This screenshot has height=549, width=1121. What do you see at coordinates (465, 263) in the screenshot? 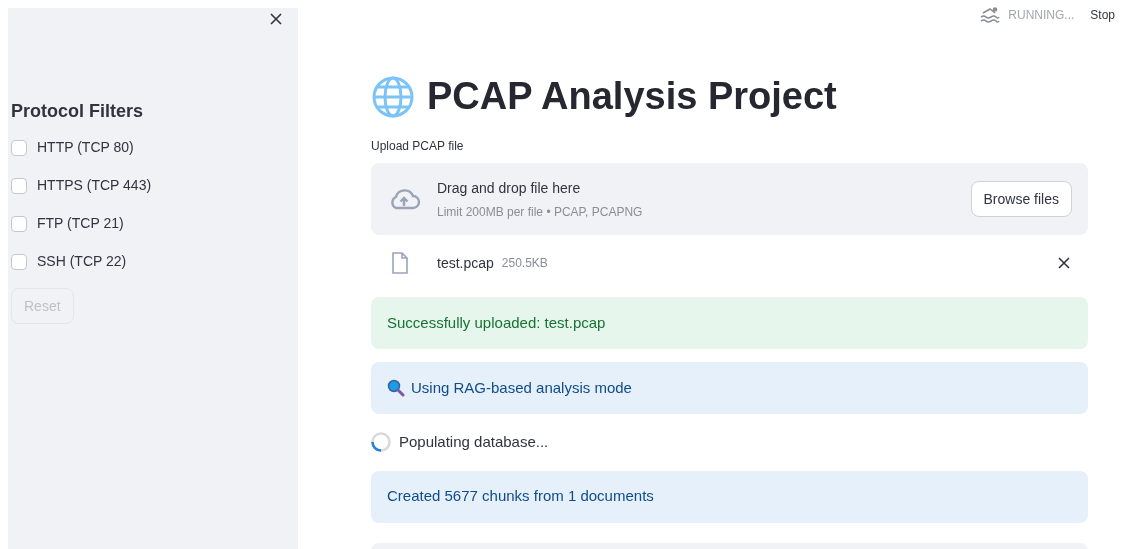
I see `file-name: test.pcap` at bounding box center [465, 263].